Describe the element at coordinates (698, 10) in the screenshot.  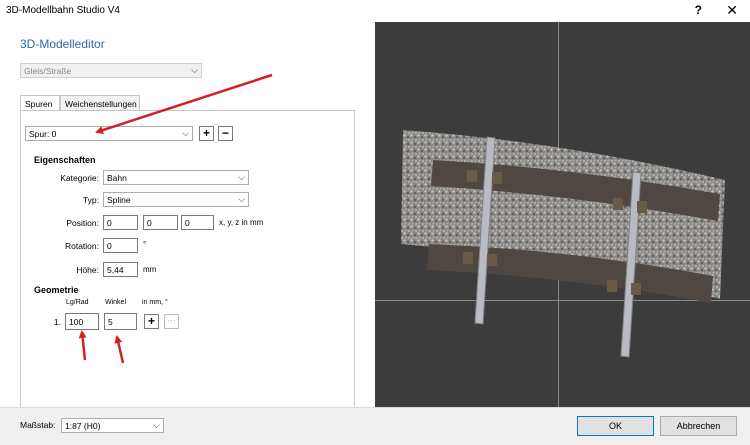
I see `help-icon: ?` at that location.